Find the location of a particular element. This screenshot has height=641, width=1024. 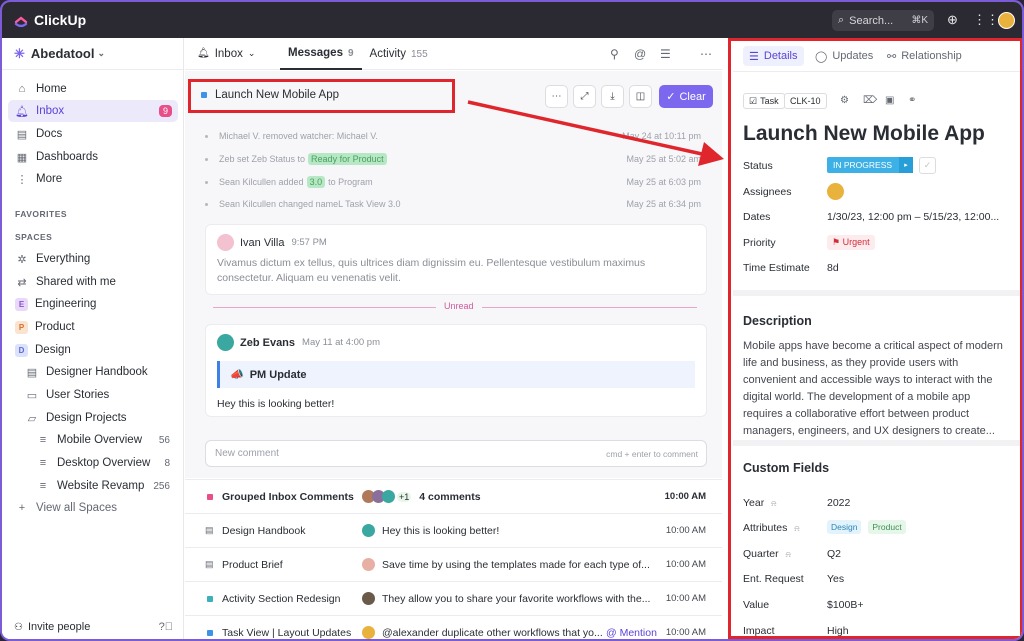

folder-design-projects: ▱ Design Projects is located at coordinates (93, 418).